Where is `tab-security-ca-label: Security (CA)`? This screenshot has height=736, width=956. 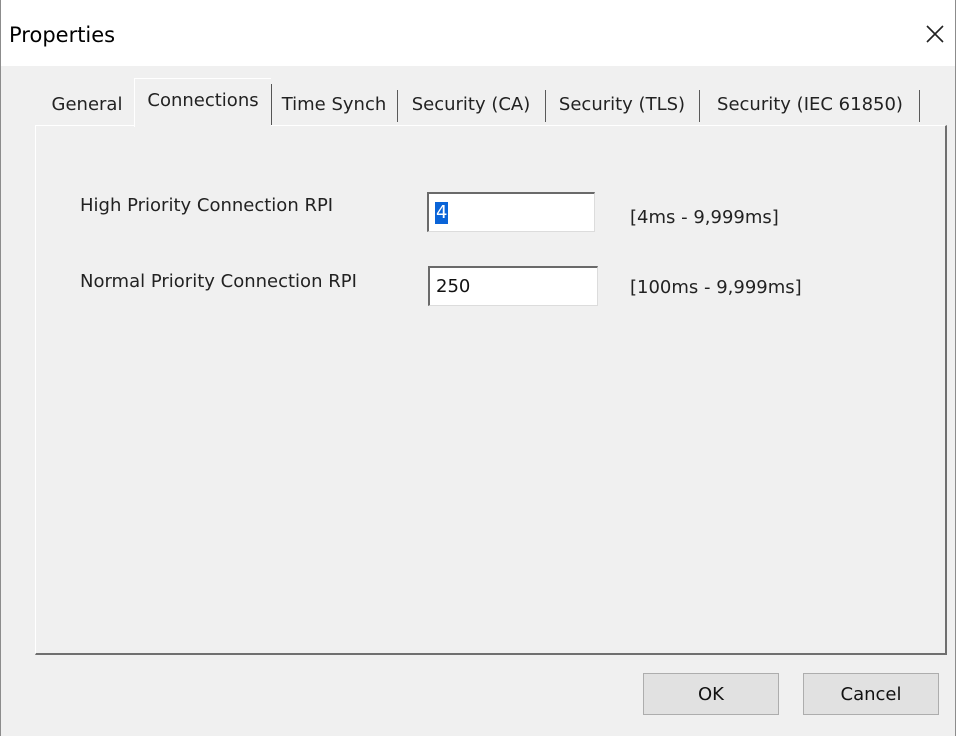 tab-security-ca-label: Security (CA) is located at coordinates (471, 104).